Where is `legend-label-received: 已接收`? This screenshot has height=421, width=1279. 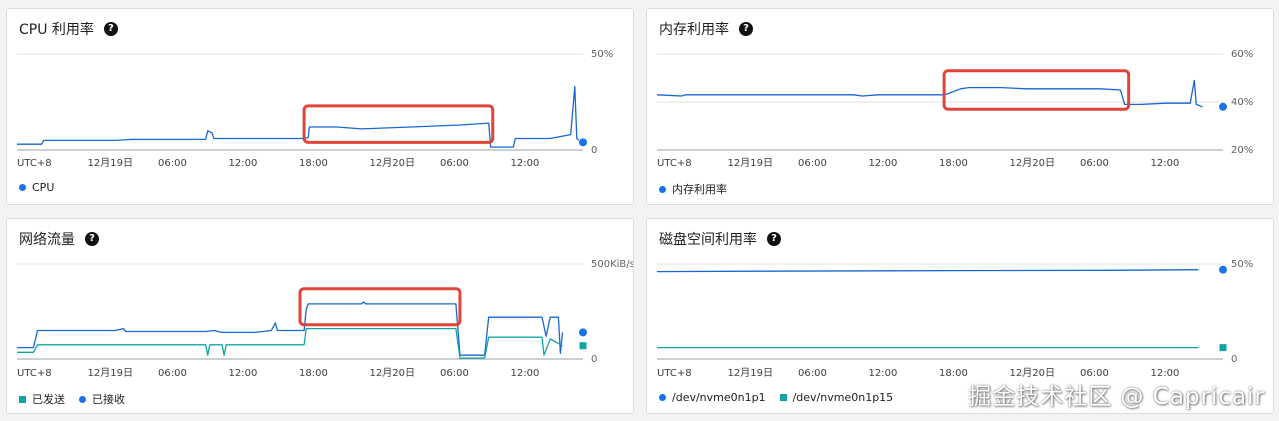
legend-label-received: 已接收 is located at coordinates (108, 399).